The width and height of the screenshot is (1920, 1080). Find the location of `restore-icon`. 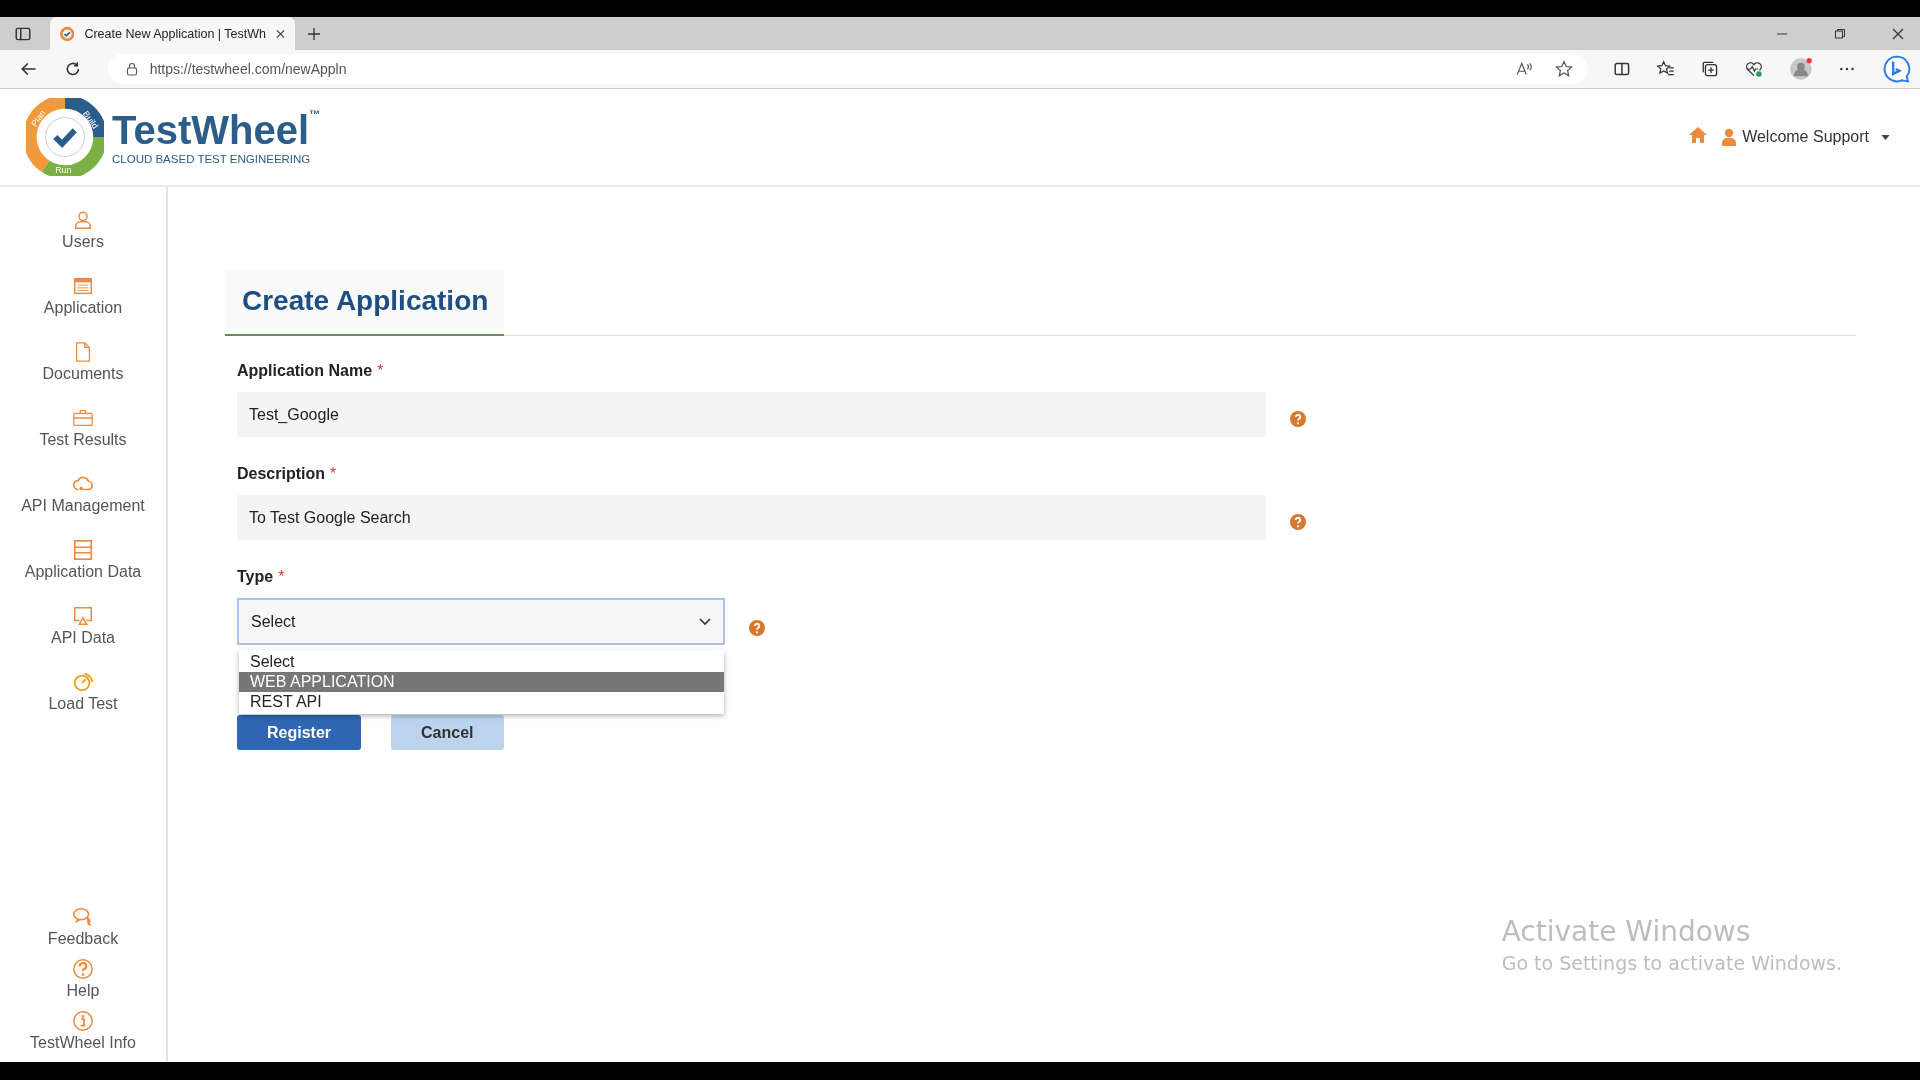

restore-icon is located at coordinates (1840, 33).